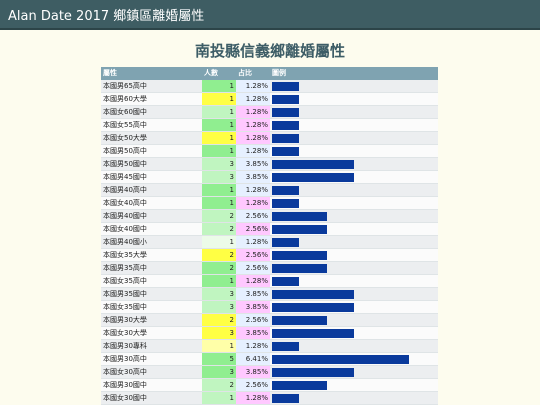 The image size is (540, 405). Describe the element at coordinates (125, 346) in the screenshot. I see `cell-attr: 本國男30專科` at that location.